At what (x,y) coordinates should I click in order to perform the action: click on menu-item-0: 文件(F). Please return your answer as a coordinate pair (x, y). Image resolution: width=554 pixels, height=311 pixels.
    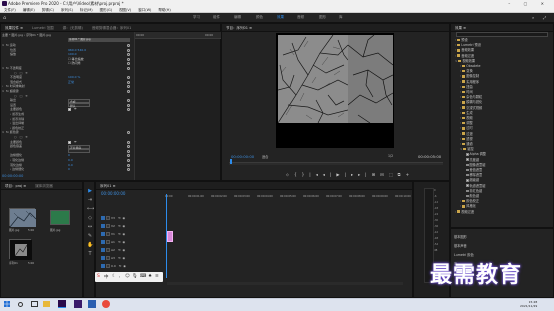
    Looking at the image, I should click on (10, 10).